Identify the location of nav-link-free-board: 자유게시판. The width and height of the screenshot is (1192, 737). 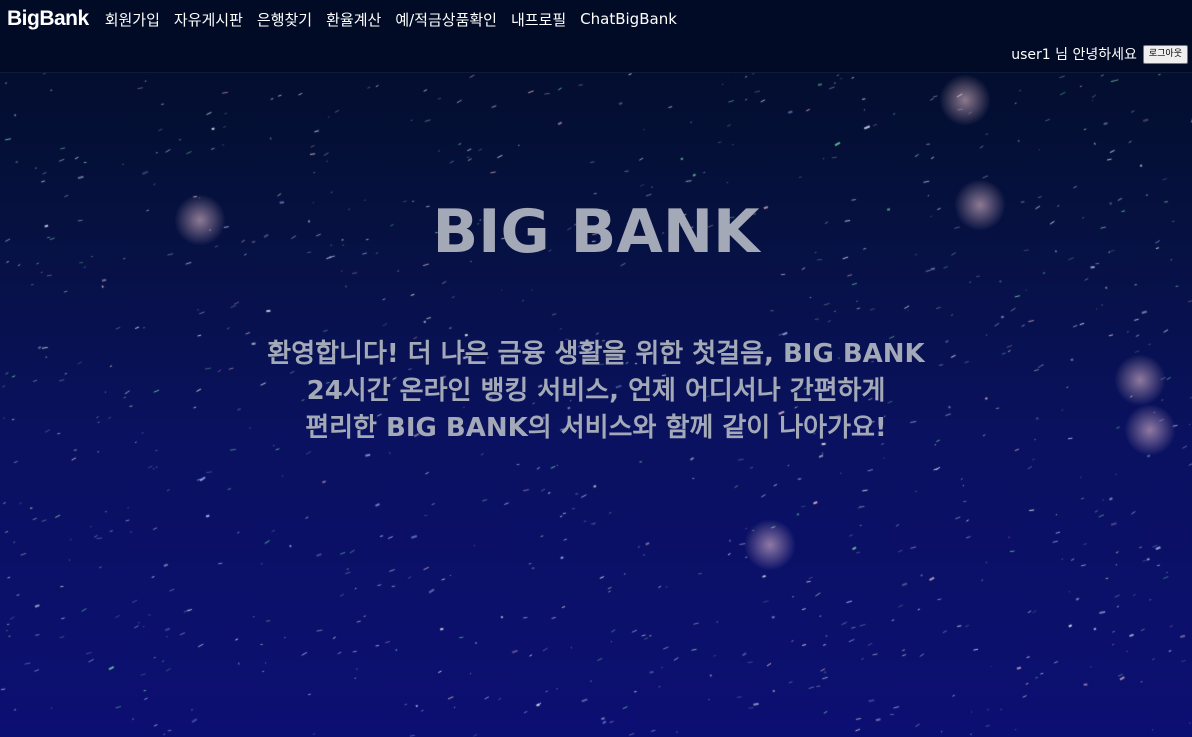
(208, 19).